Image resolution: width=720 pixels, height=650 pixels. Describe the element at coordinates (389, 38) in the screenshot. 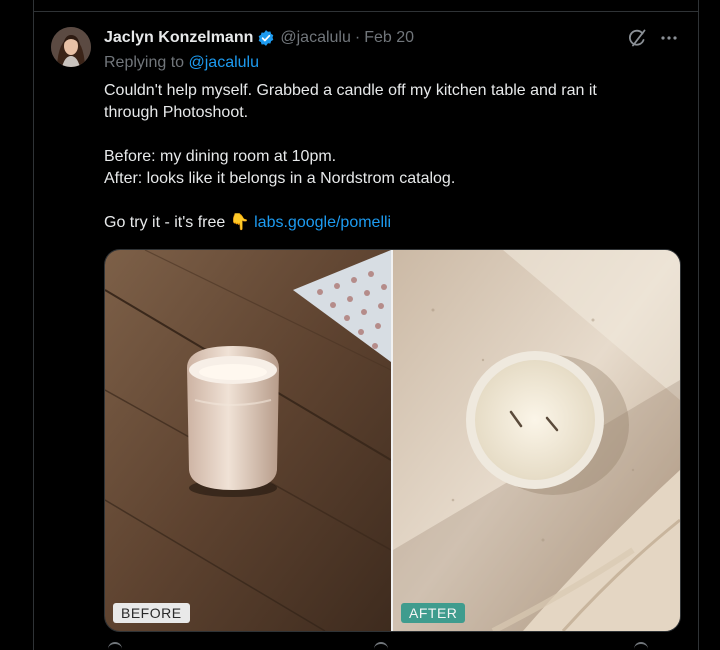

I see `tweet-date: Feb 20` at that location.